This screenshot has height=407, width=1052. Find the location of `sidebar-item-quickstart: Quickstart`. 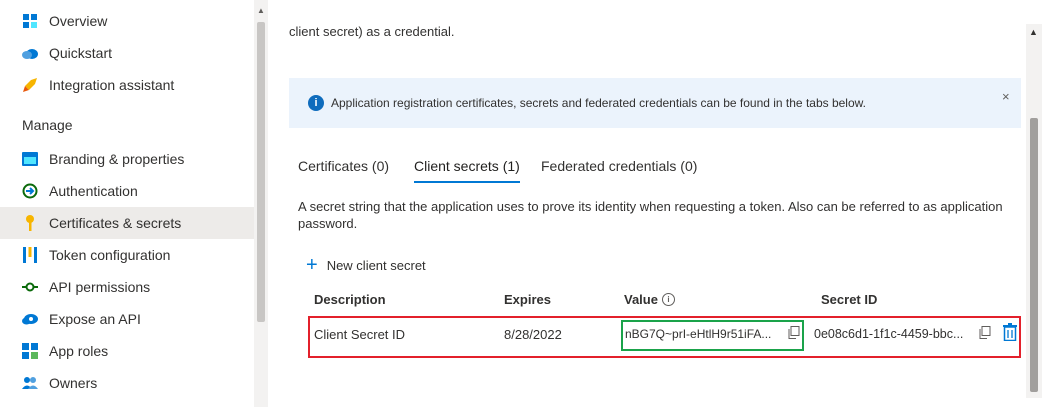

sidebar-item-quickstart: Quickstart is located at coordinates (127, 53).